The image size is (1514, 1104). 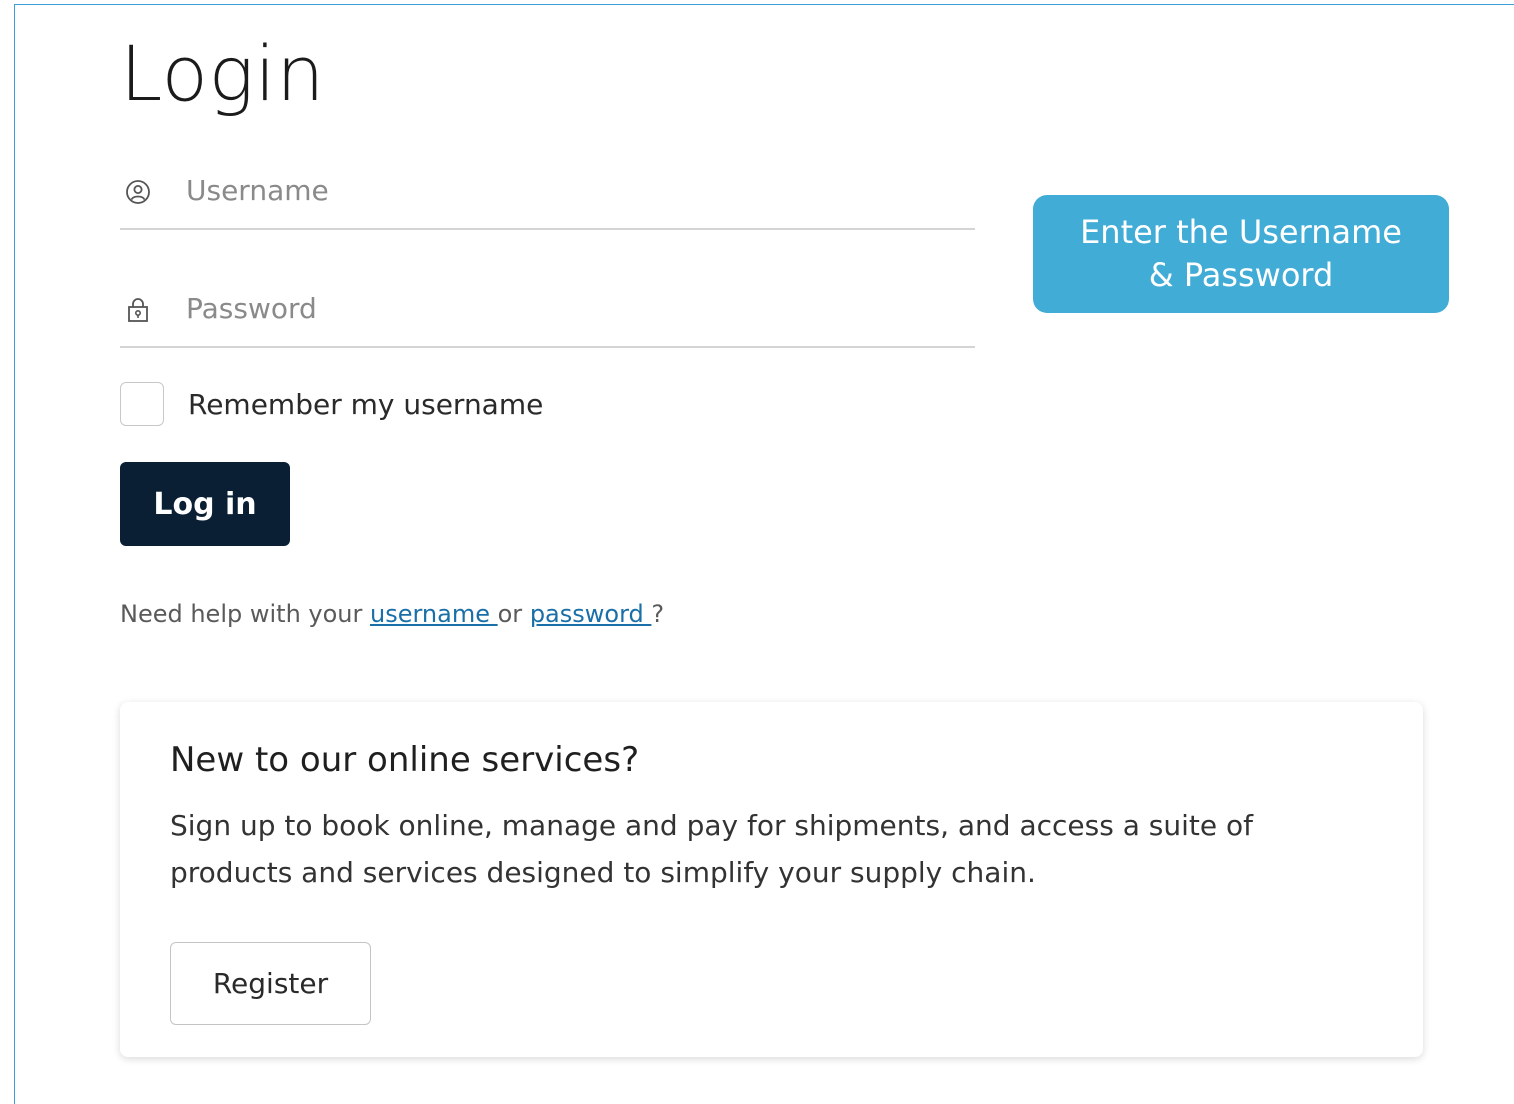 What do you see at coordinates (365, 404) in the screenshot?
I see `remember-username-label: Remember my username` at bounding box center [365, 404].